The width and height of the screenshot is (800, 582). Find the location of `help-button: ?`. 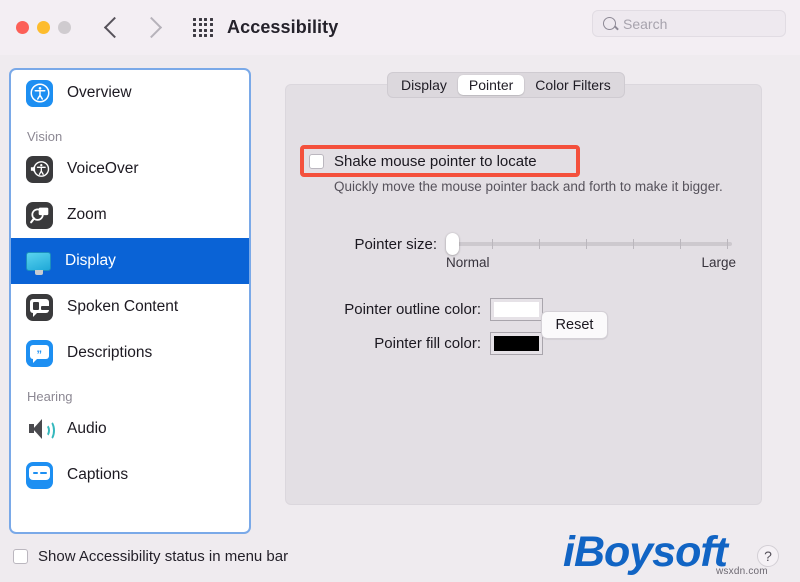

help-button: ? is located at coordinates (768, 556).